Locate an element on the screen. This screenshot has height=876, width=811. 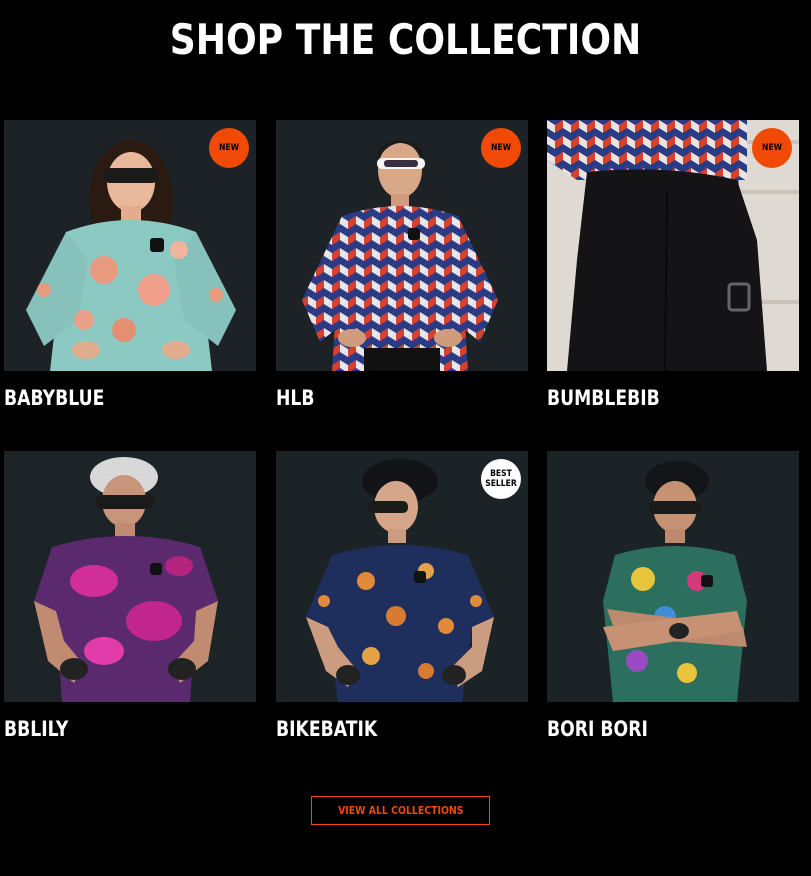
product-card-bumblebib: NEW BUMBLEBIB is located at coordinates (673, 266).